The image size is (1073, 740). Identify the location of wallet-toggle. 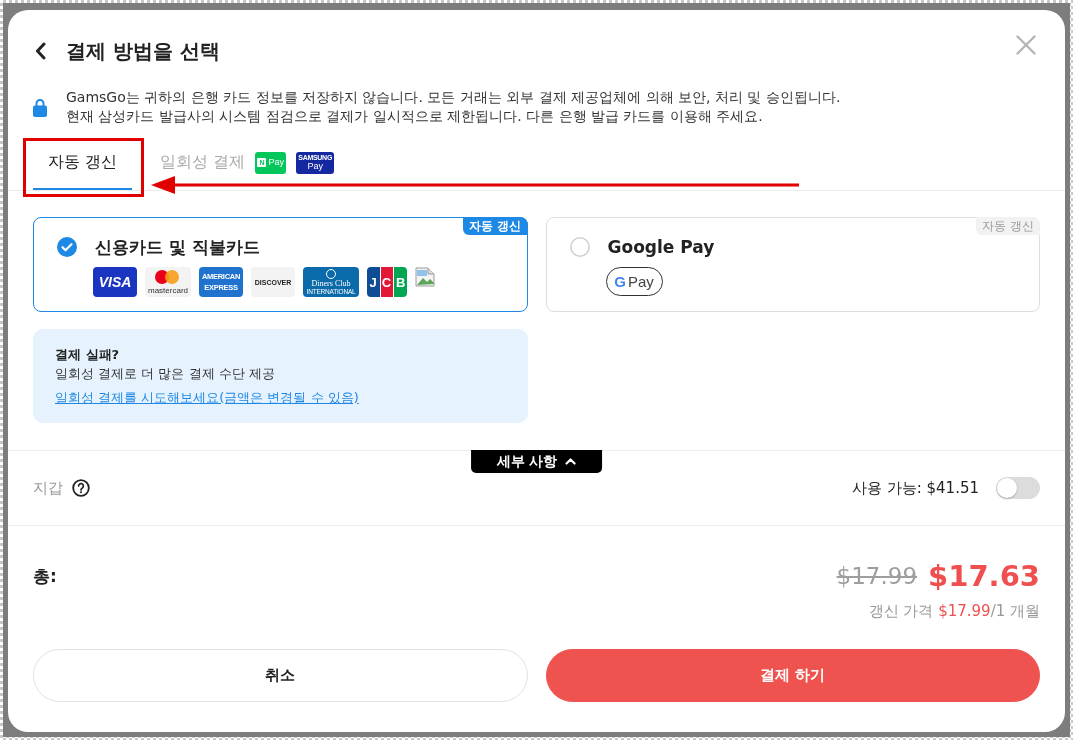
(1018, 488).